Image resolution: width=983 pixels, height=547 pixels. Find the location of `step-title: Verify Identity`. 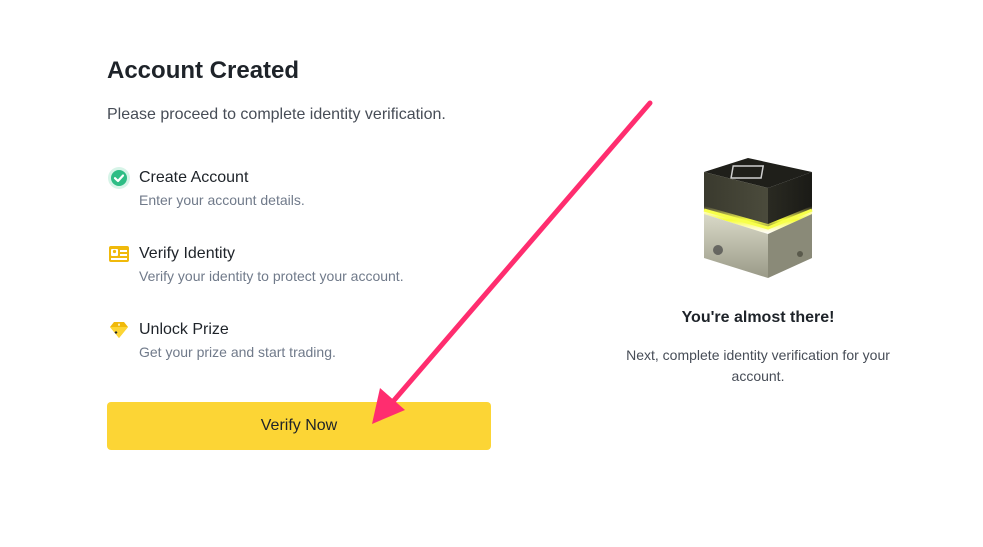

step-title: Verify Identity is located at coordinates (187, 253).